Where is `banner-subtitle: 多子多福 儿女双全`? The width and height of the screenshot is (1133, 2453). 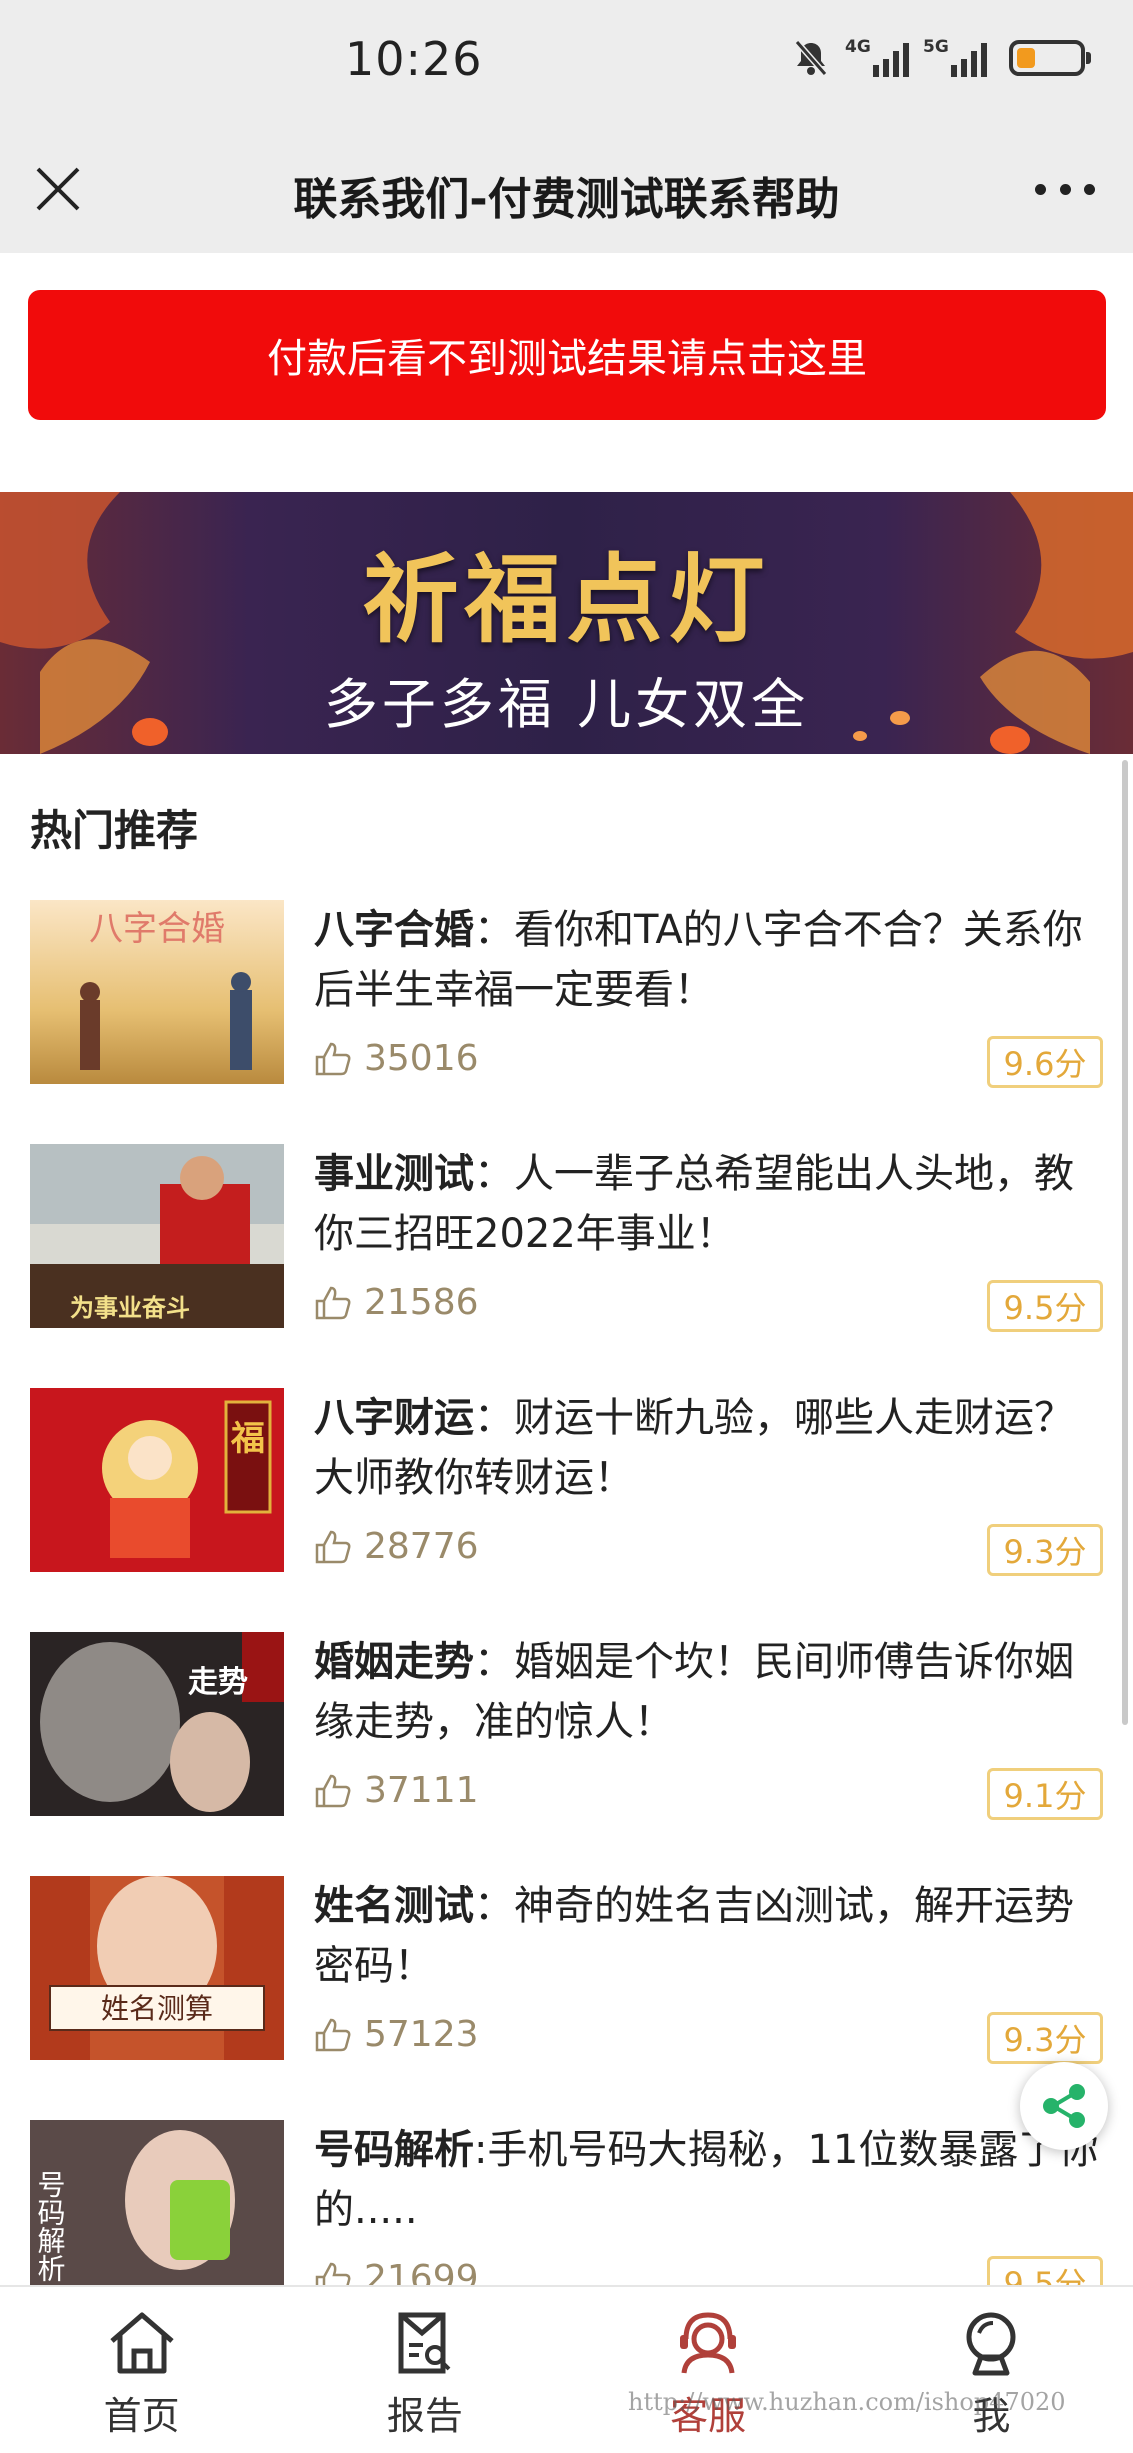
banner-subtitle: 多子多福 儿女双全 is located at coordinates (566, 704).